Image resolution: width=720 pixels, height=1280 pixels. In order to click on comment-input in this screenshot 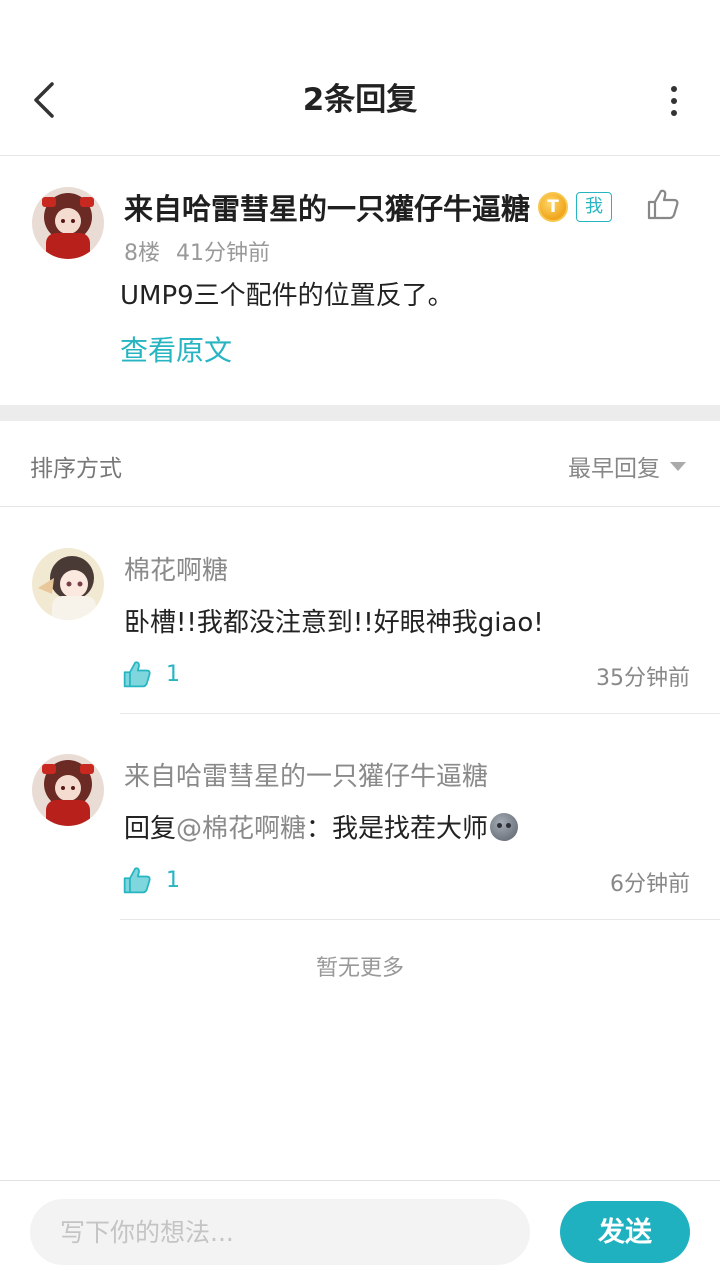, I will do `click(280, 1232)`.